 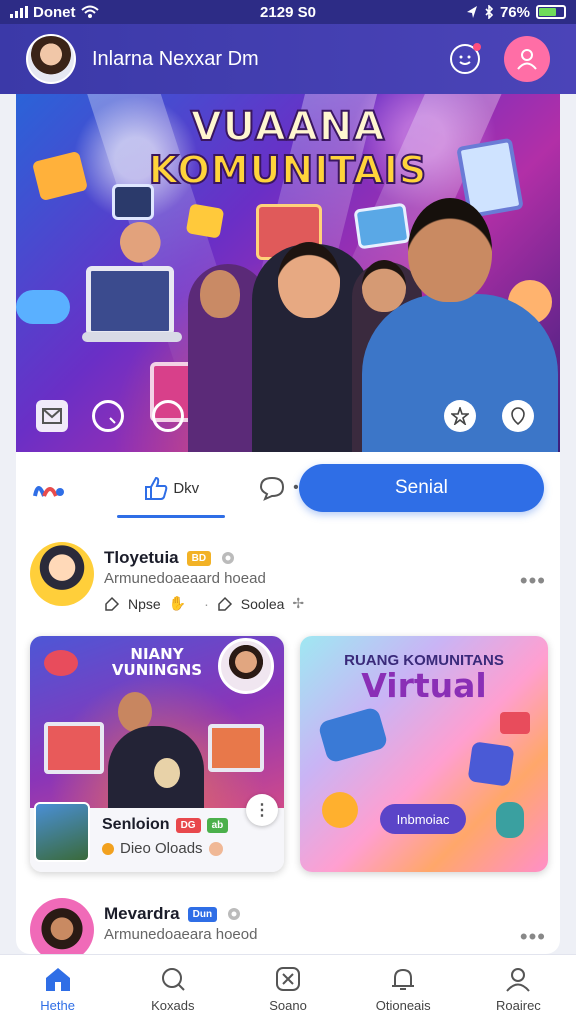 What do you see at coordinates (51, 59) in the screenshot?
I see `user-avatar` at bounding box center [51, 59].